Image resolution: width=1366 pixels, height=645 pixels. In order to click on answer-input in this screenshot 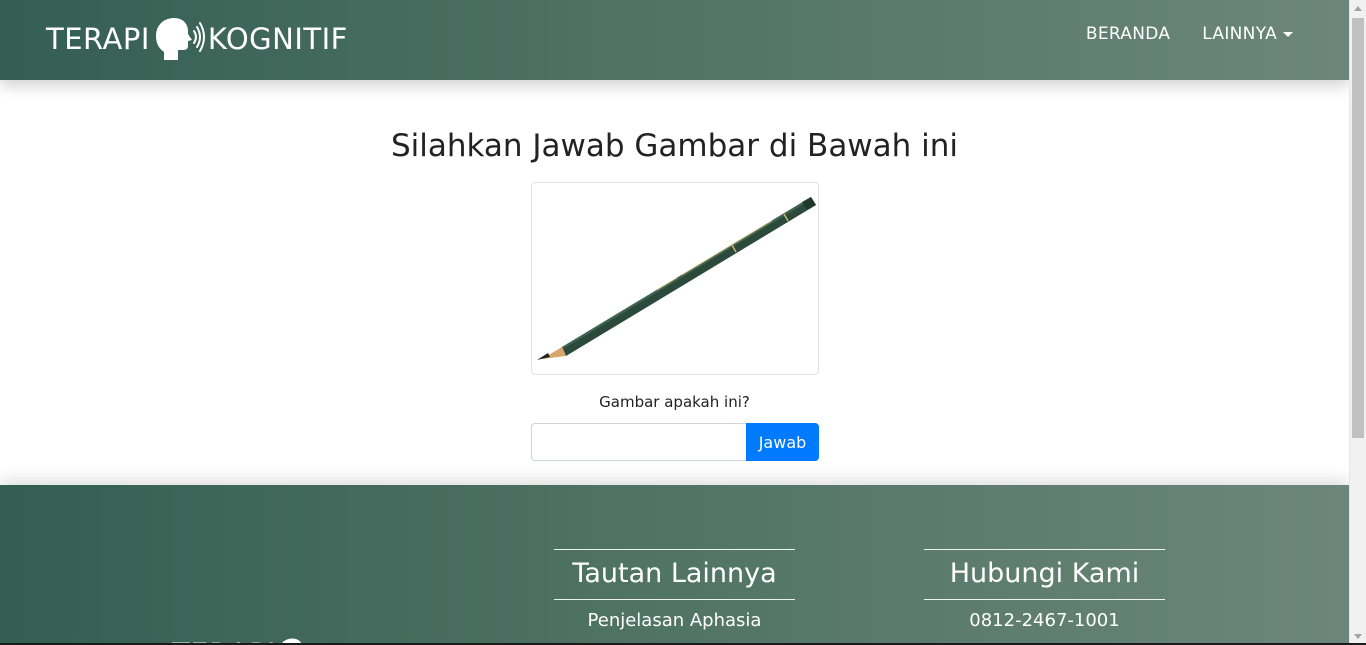, I will do `click(638, 442)`.